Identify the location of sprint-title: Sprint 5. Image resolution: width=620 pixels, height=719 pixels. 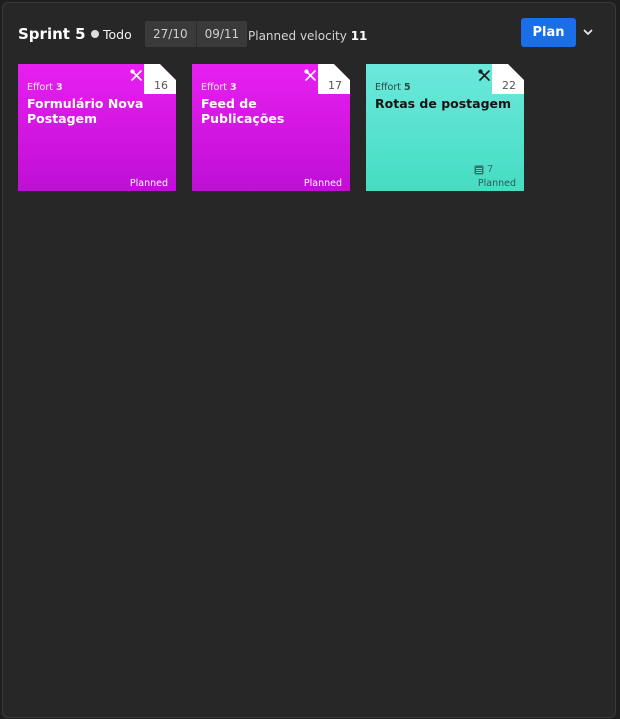
(52, 34).